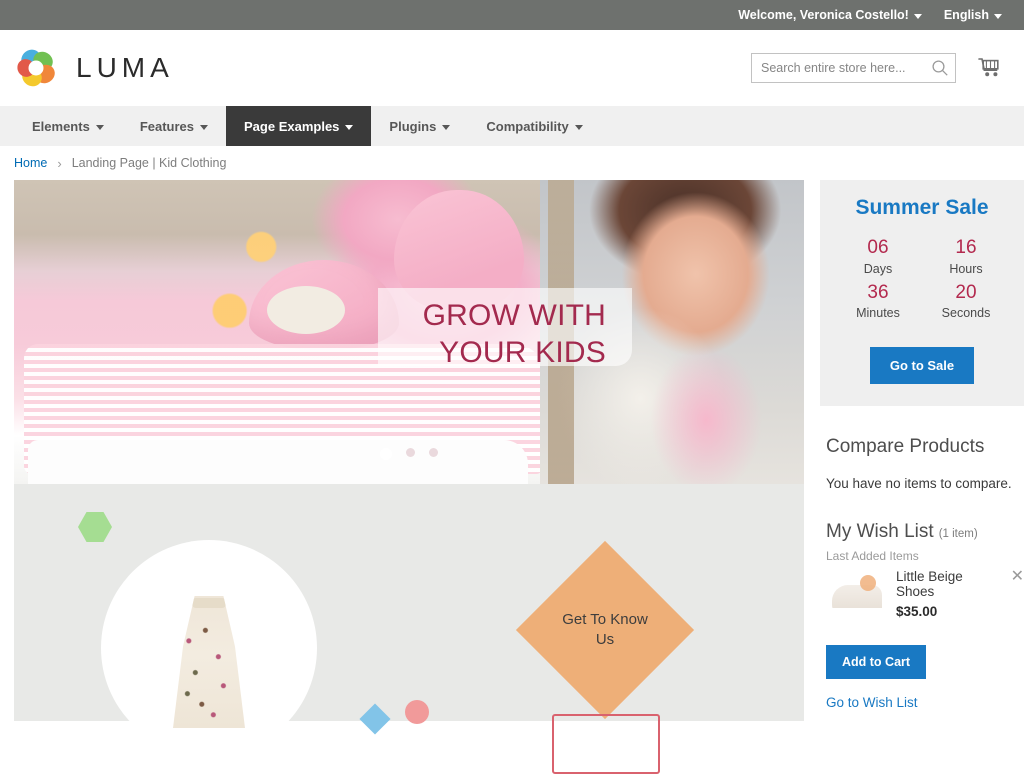 This screenshot has width=1024, height=774. I want to click on top-panel: Welcome, Veronica Costello! English, so click(512, 15).